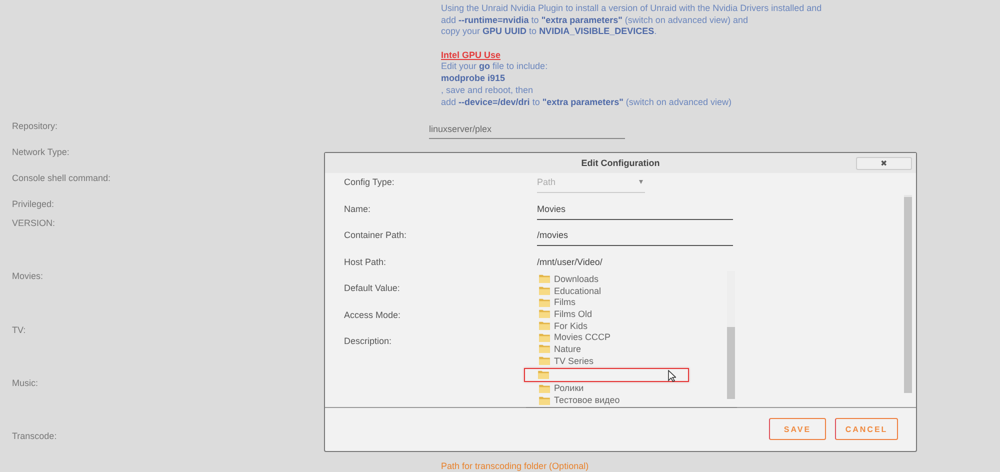 This screenshot has width=1000, height=472. Describe the element at coordinates (586, 102) in the screenshot. I see `help-text: add --device=/dev/dri to "extra parameters" (switch on advanced view)` at that location.